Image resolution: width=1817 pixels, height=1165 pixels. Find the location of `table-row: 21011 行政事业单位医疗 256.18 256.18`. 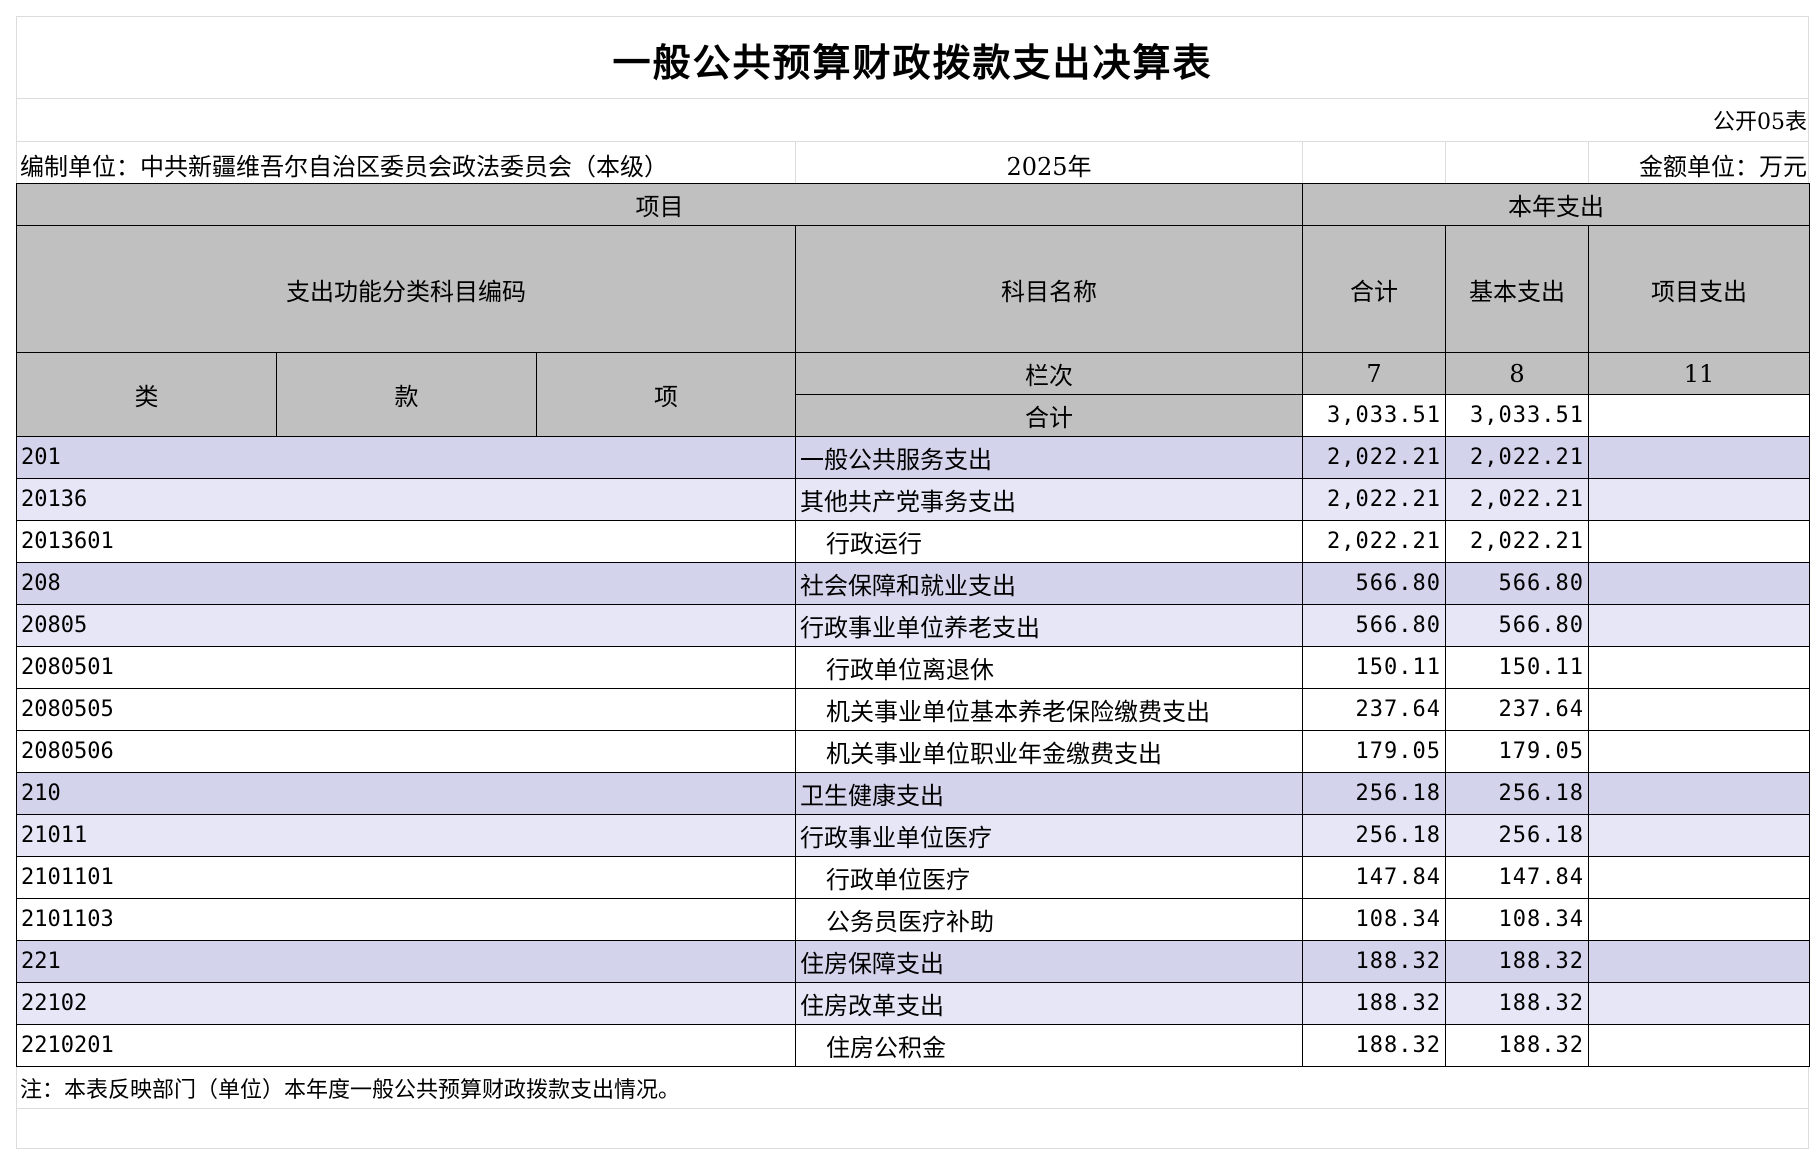

table-row: 21011 行政事业单位医疗 256.18 256.18 is located at coordinates (913, 835).